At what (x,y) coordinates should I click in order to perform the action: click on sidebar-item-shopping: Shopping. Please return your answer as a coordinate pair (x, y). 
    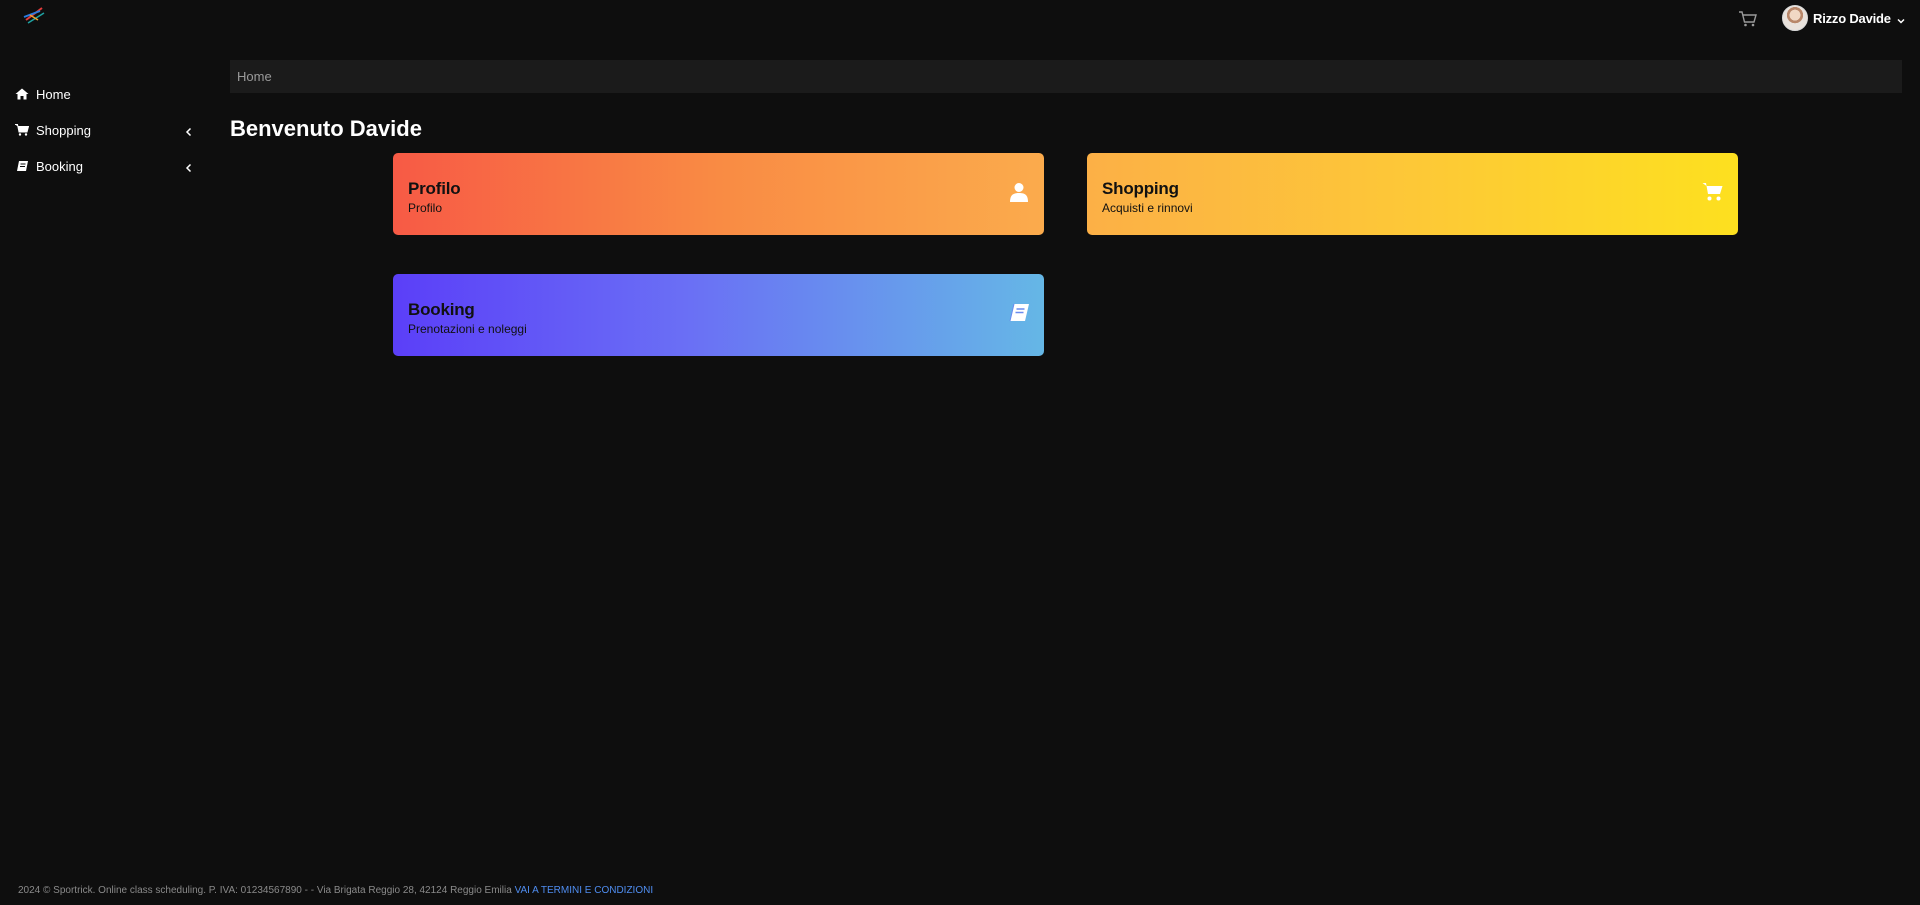
    Looking at the image, I should click on (100, 130).